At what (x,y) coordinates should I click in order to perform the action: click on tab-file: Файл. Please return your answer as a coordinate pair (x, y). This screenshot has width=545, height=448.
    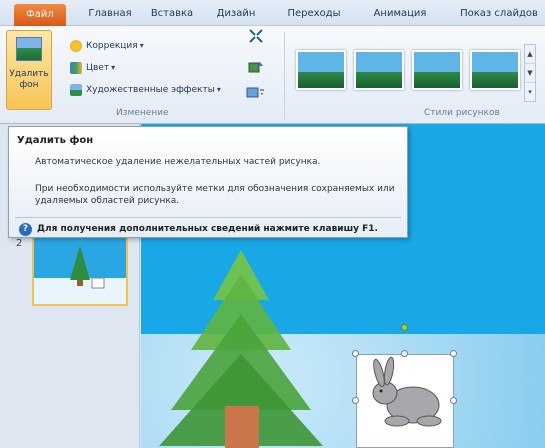
    Looking at the image, I should click on (40, 15).